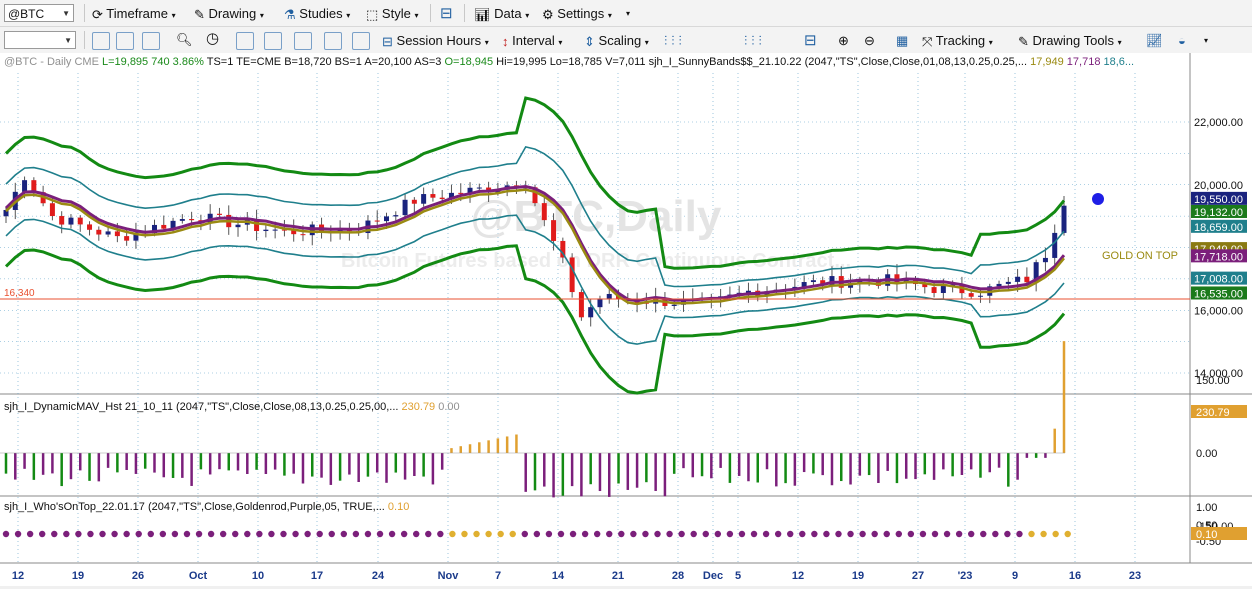 This screenshot has height=589, width=1252. What do you see at coordinates (1047, 62) in the screenshot?
I see `study-value-gold: 17,949` at bounding box center [1047, 62].